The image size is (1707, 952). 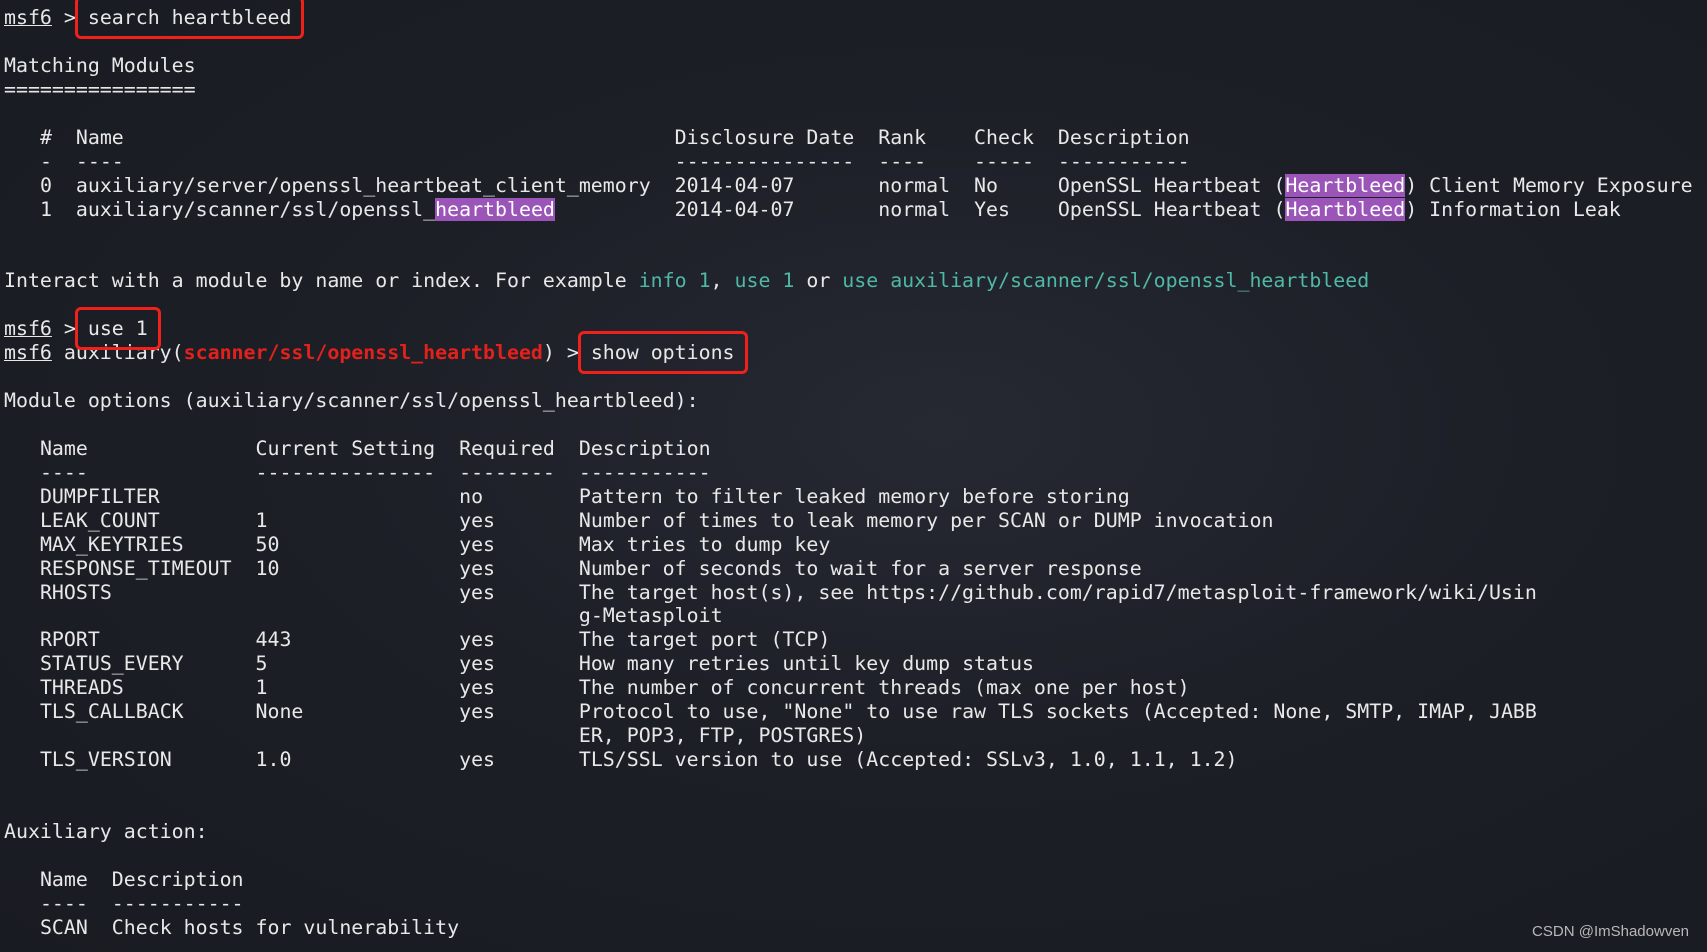 What do you see at coordinates (189, 19) in the screenshot?
I see `command-input: search heartbleed` at bounding box center [189, 19].